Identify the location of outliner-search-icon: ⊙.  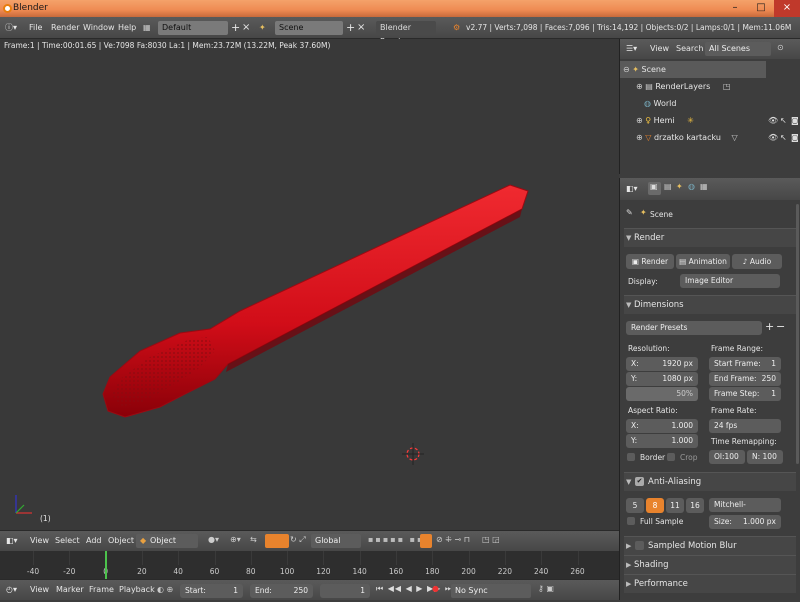
(780, 47).